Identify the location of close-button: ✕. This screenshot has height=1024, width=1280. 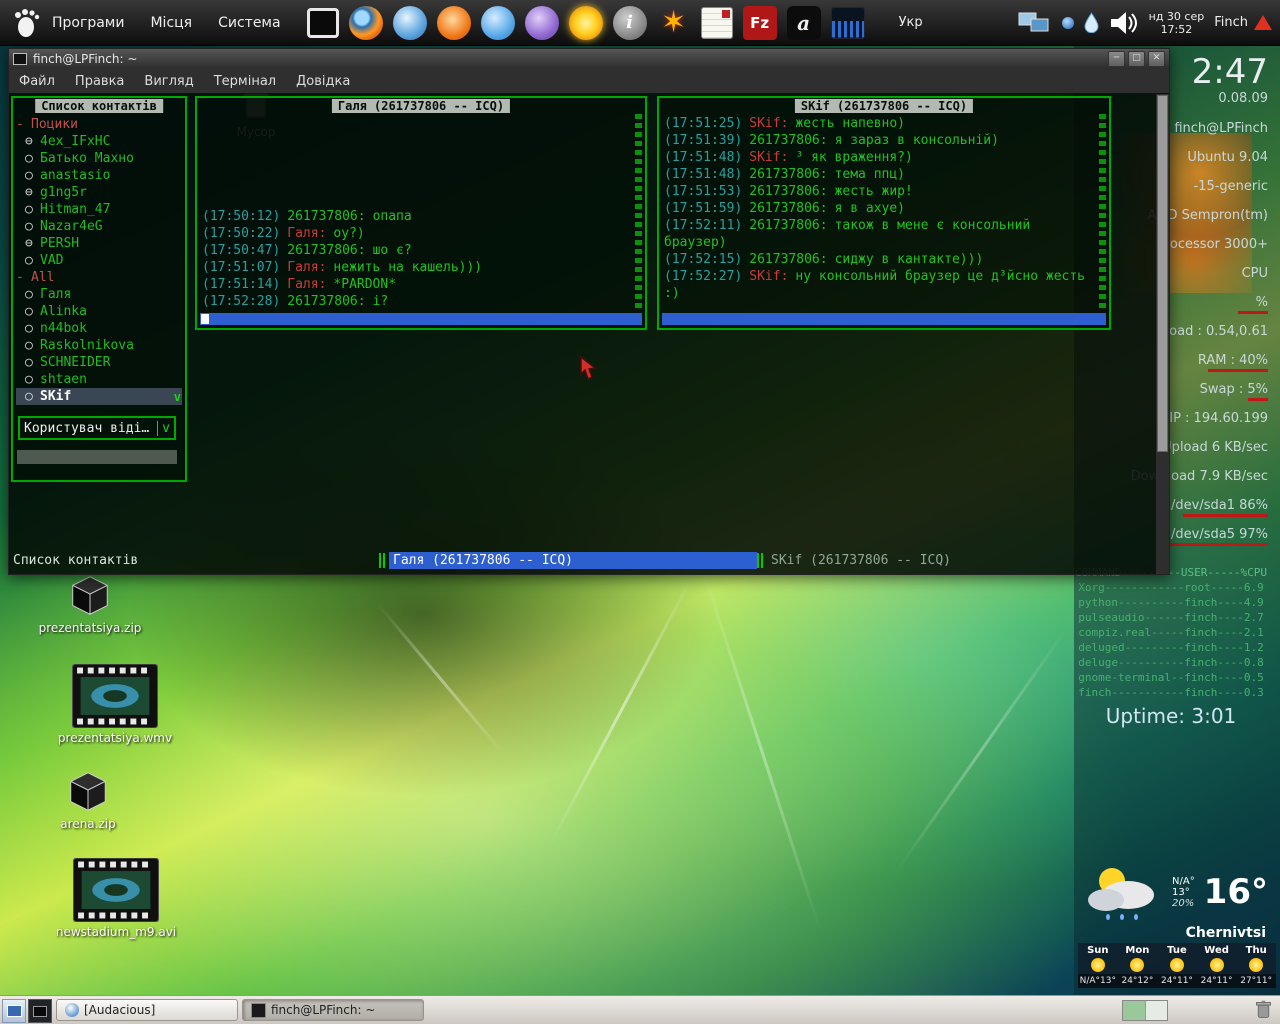
(1156, 59).